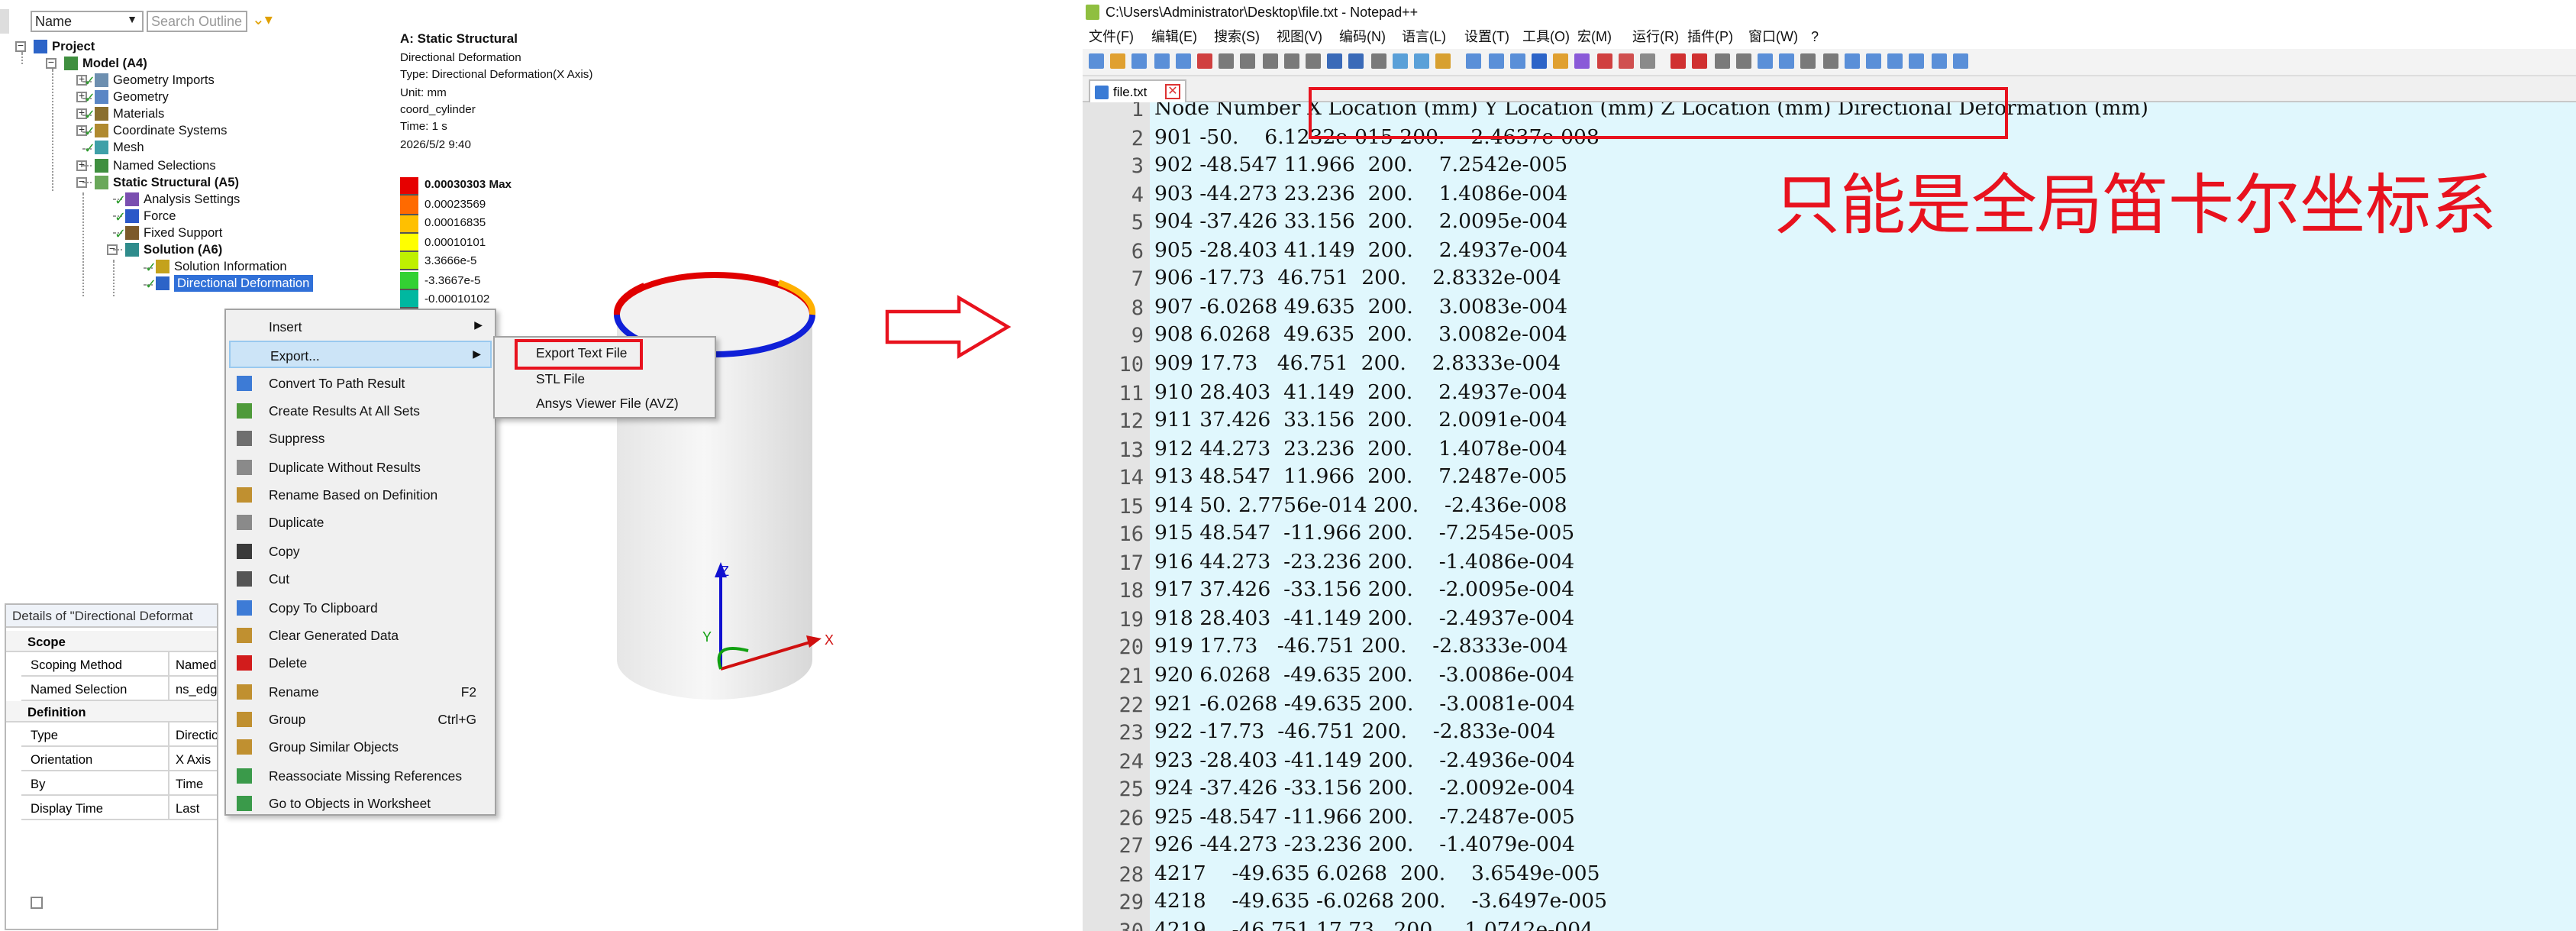 The image size is (2576, 931). What do you see at coordinates (360, 636) in the screenshot?
I see `menu-item: Clear Generated Data` at bounding box center [360, 636].